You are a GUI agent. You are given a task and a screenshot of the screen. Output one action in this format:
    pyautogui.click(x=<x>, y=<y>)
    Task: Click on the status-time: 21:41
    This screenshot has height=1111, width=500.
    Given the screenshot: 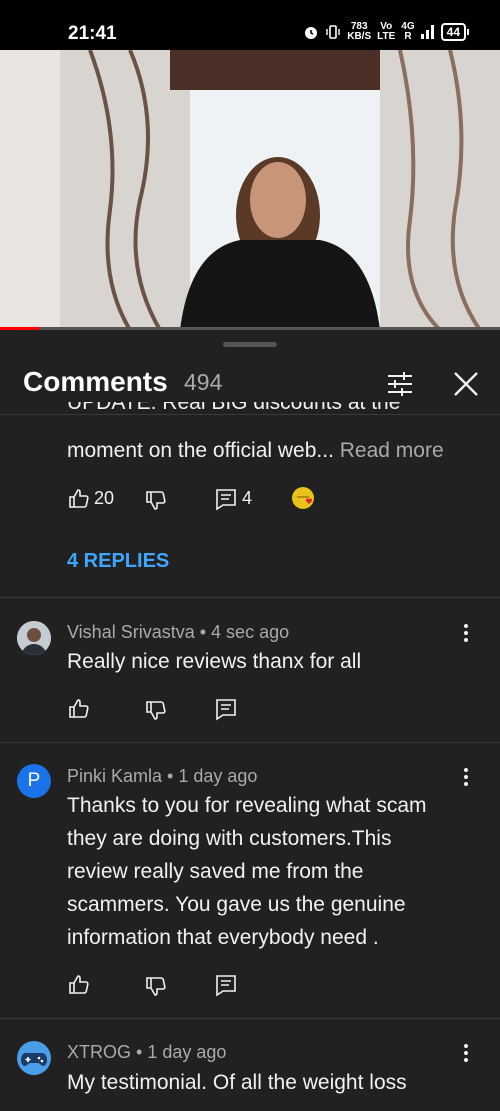 What is the action you would take?
    pyautogui.click(x=92, y=33)
    